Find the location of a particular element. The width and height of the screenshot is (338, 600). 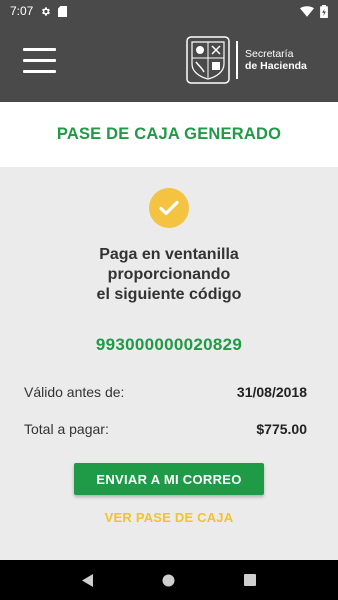

brand-divider is located at coordinates (237, 60).